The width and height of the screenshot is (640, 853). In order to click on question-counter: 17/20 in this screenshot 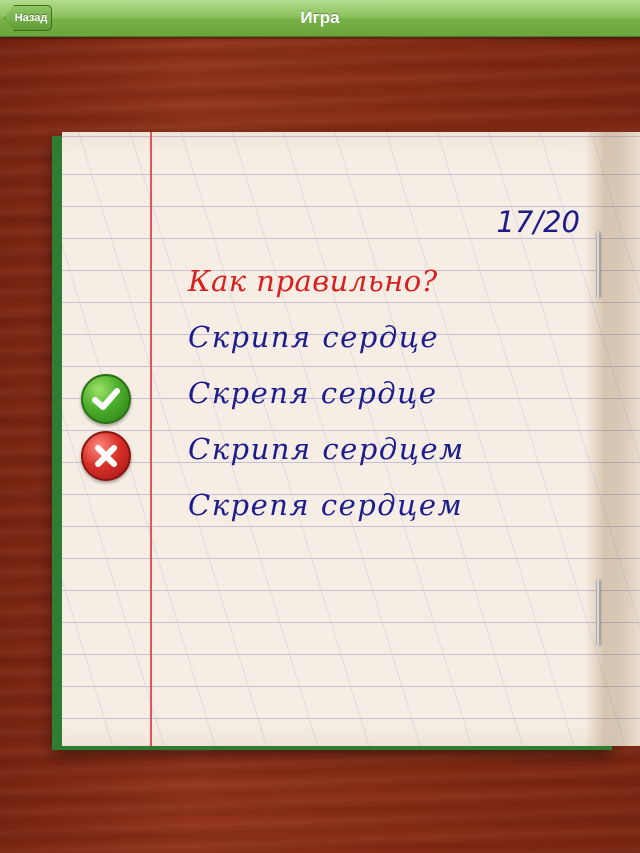, I will do `click(538, 222)`.